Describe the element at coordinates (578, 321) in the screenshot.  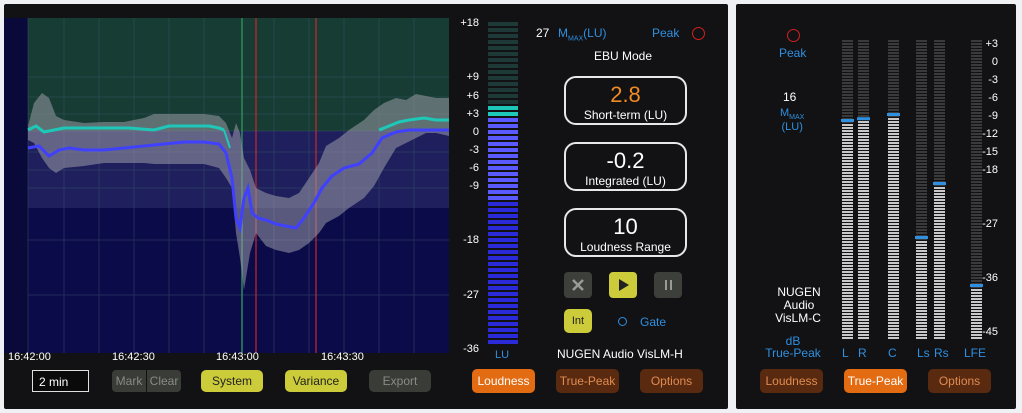
I see `int-toggle-button: Int` at that location.